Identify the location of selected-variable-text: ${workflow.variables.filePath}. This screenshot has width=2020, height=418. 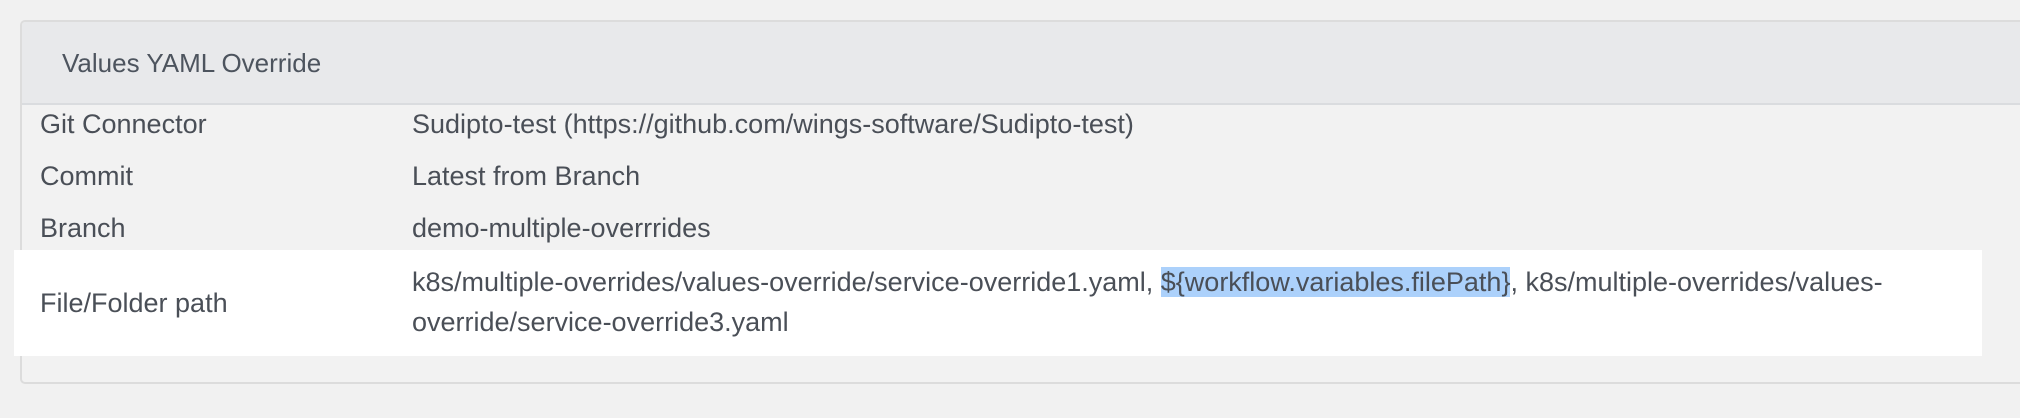
(1335, 282).